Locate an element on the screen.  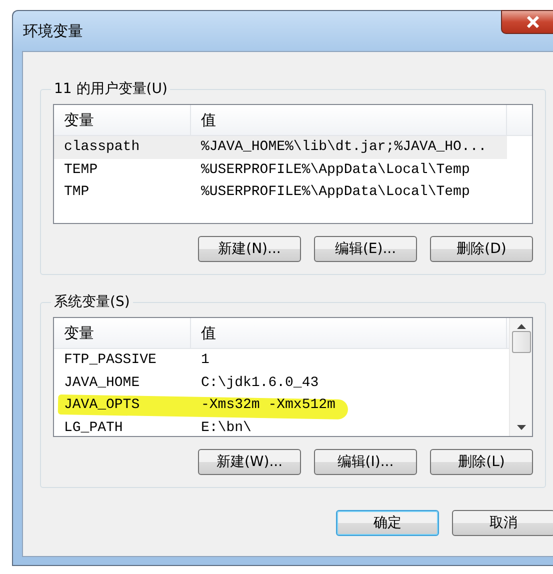
variable-row: TEMP %USERPROFILE%\AppData\Local\Temp is located at coordinates (280, 169).